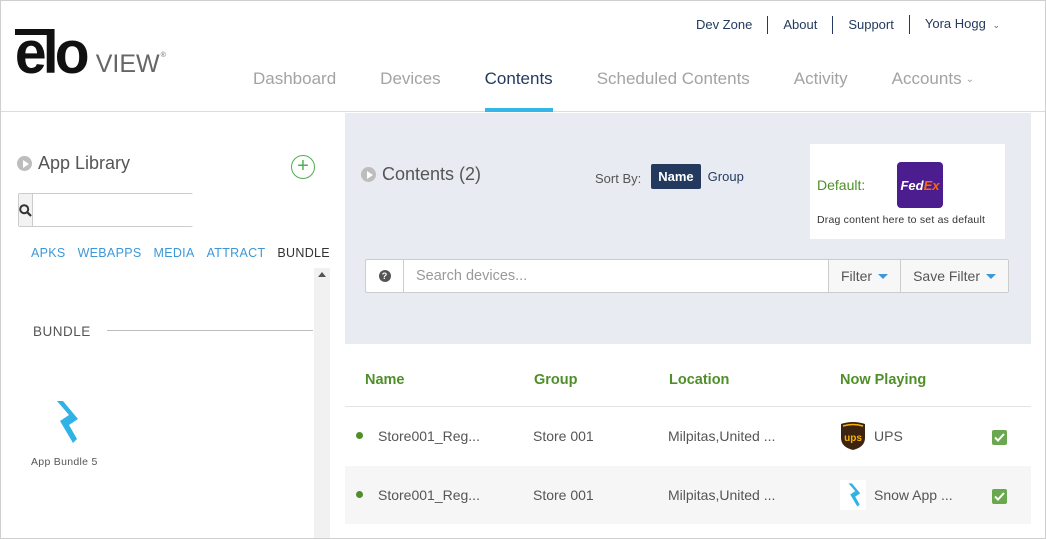 The height and width of the screenshot is (539, 1046). I want to click on support-link: Support, so click(870, 24).